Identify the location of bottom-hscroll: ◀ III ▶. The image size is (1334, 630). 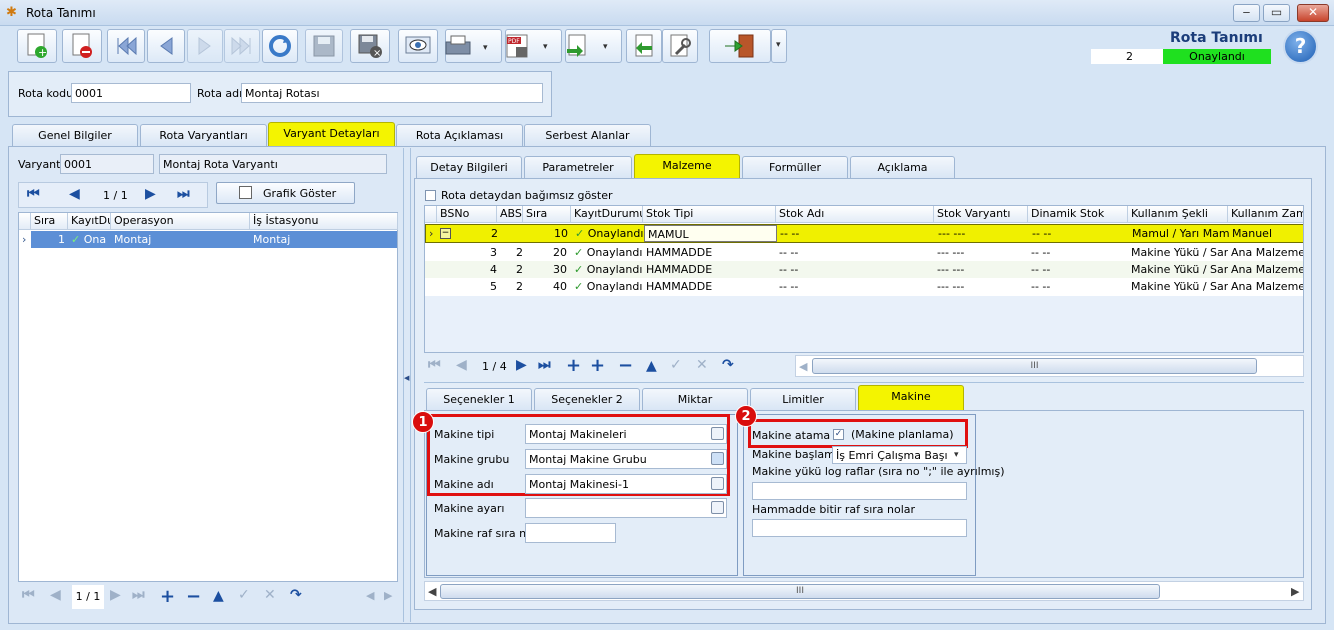
(864, 591).